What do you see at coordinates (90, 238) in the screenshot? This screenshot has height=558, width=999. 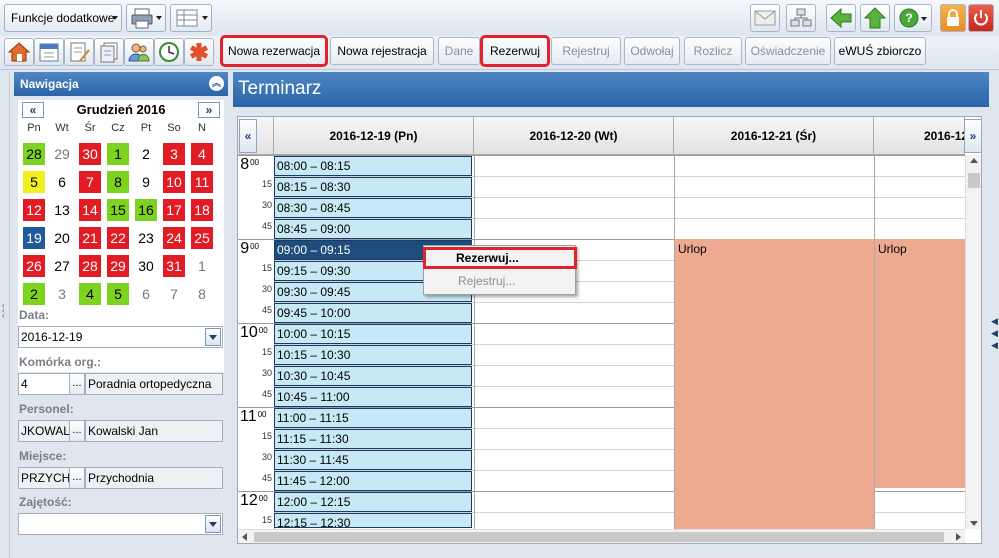 I see `calendar-day: 21` at bounding box center [90, 238].